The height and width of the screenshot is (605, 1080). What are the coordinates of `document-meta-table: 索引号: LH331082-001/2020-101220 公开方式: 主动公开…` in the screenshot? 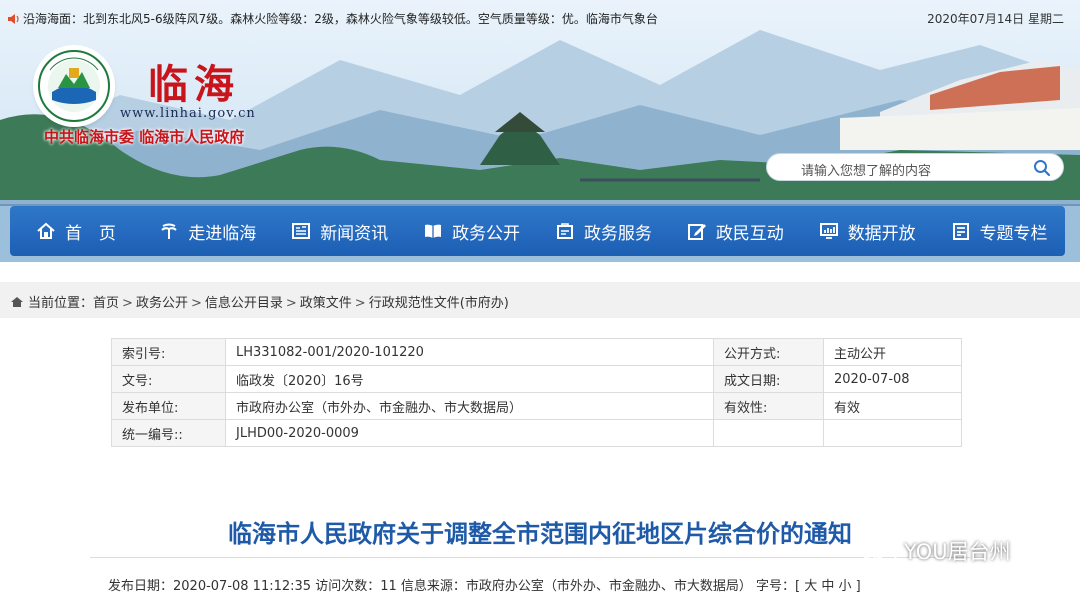 It's located at (536, 392).